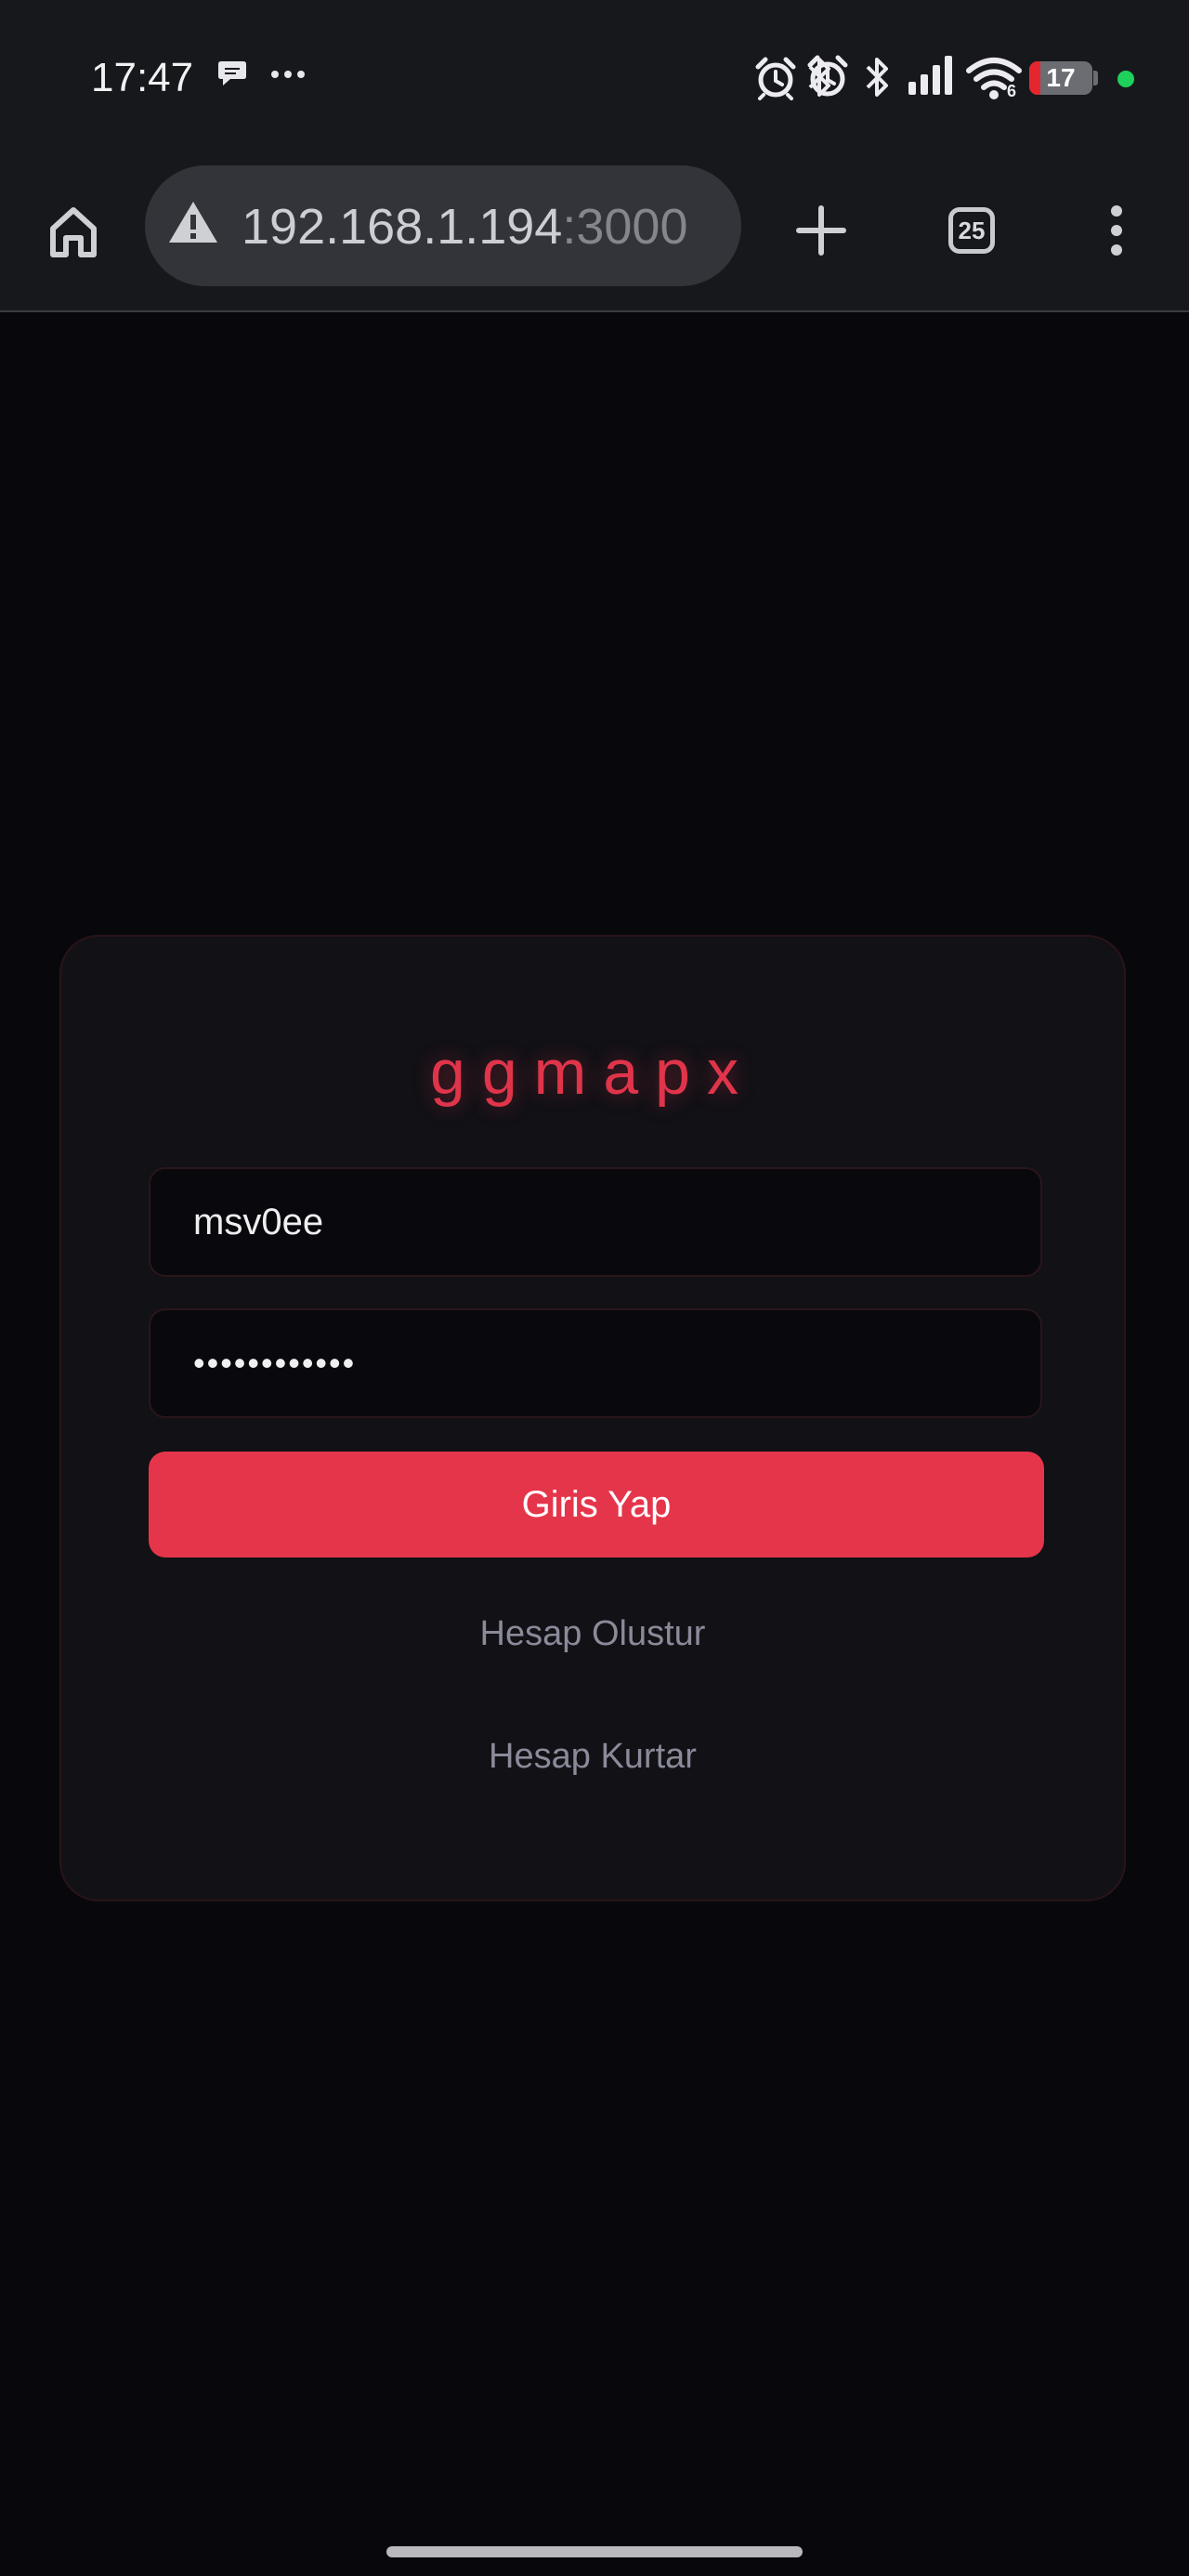 The image size is (1189, 2576). I want to click on login-button: Giris Yap, so click(596, 1504).